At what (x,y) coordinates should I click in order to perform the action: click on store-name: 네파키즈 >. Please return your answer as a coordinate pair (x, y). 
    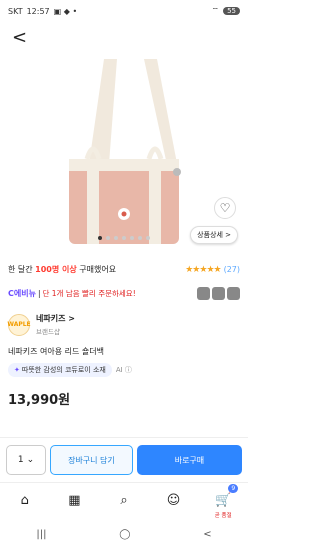
    Looking at the image, I should click on (55, 318).